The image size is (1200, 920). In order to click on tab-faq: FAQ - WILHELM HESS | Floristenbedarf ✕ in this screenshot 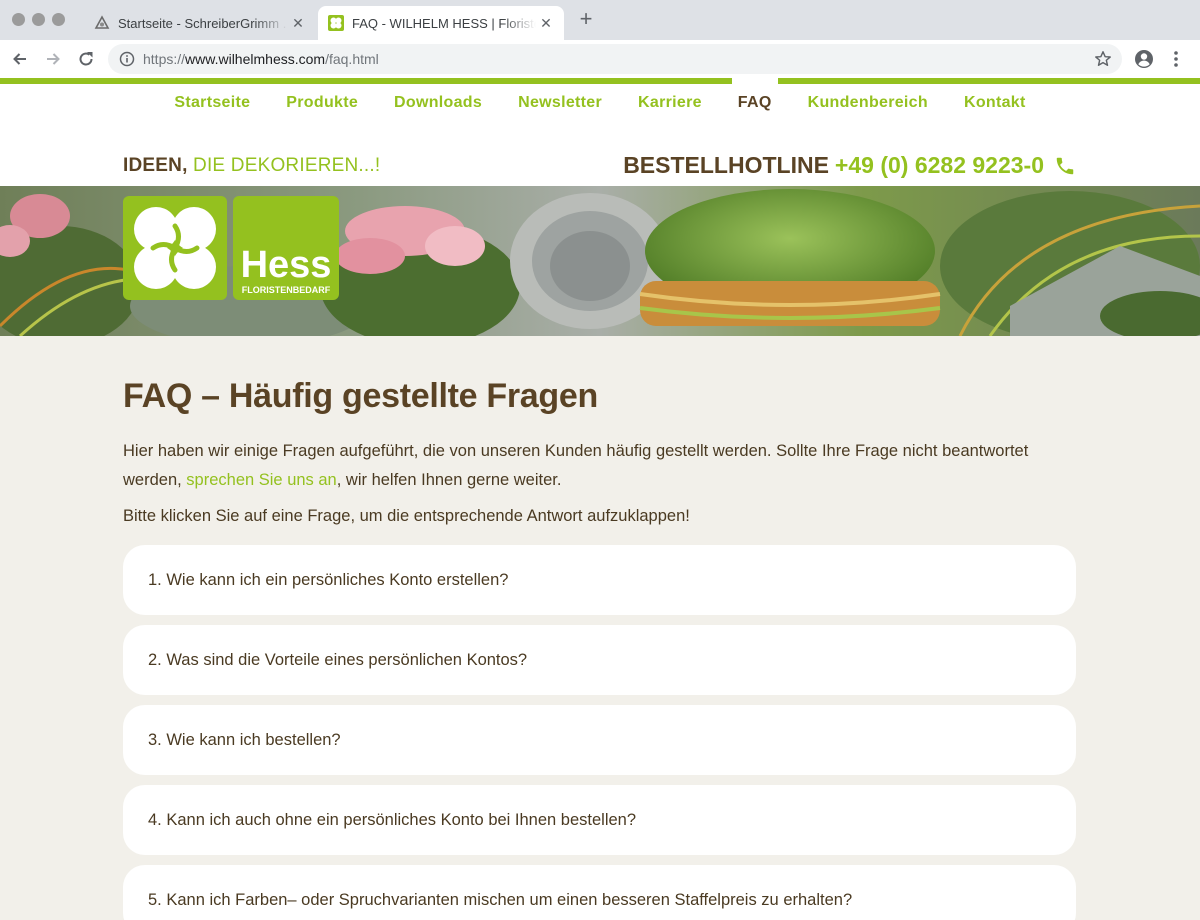, I will do `click(441, 23)`.